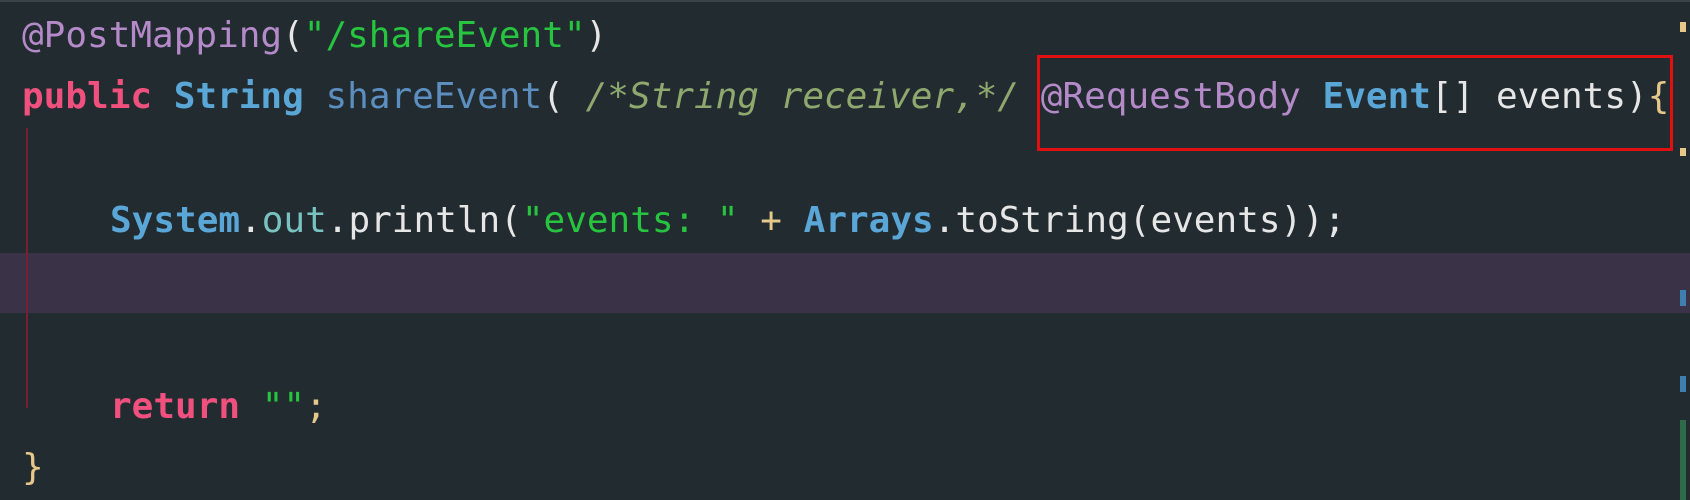 The height and width of the screenshot is (500, 1690). What do you see at coordinates (435, 220) in the screenshot?
I see `method-println: println(` at bounding box center [435, 220].